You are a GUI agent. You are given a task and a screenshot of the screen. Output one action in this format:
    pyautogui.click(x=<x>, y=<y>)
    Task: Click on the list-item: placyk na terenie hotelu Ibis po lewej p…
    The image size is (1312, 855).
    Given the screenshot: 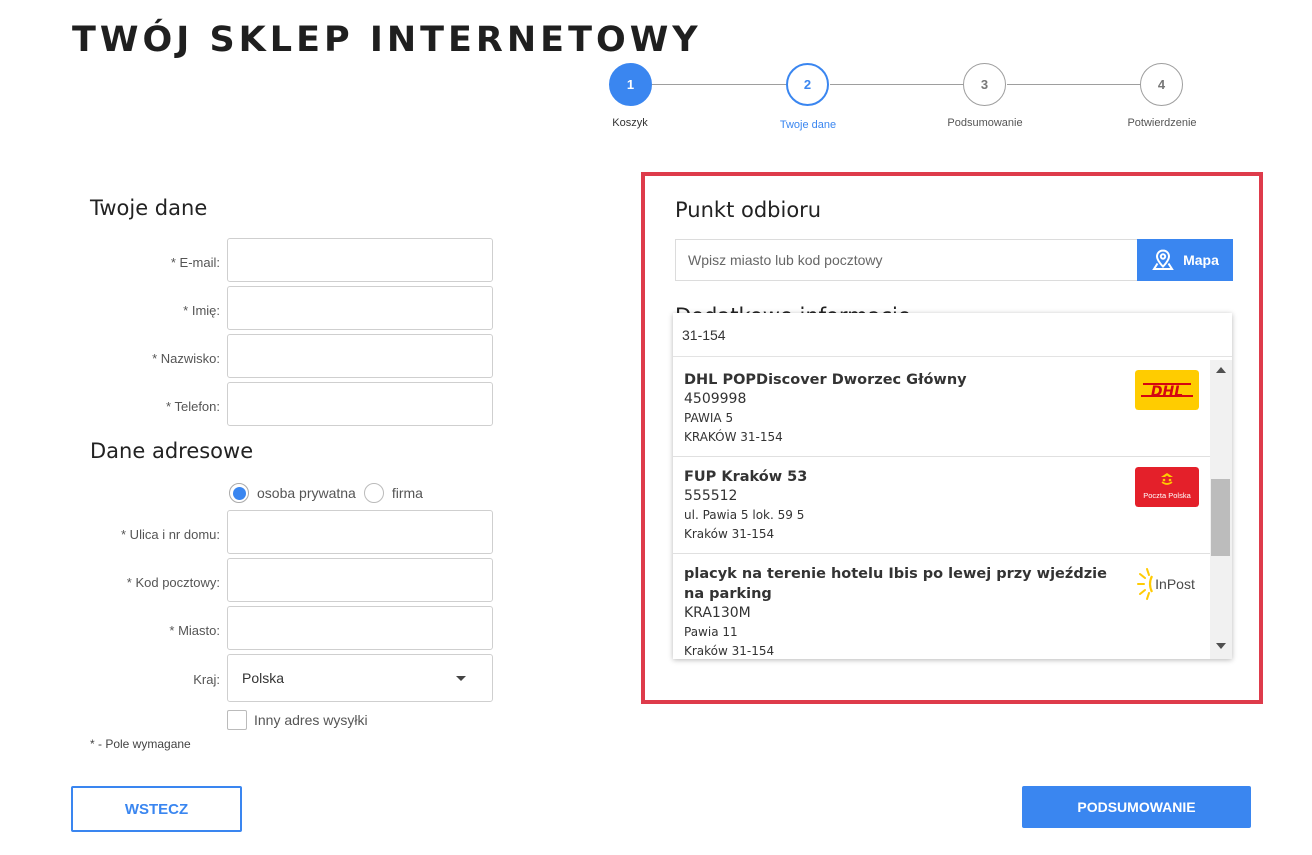 What is the action you would take?
    pyautogui.click(x=941, y=606)
    